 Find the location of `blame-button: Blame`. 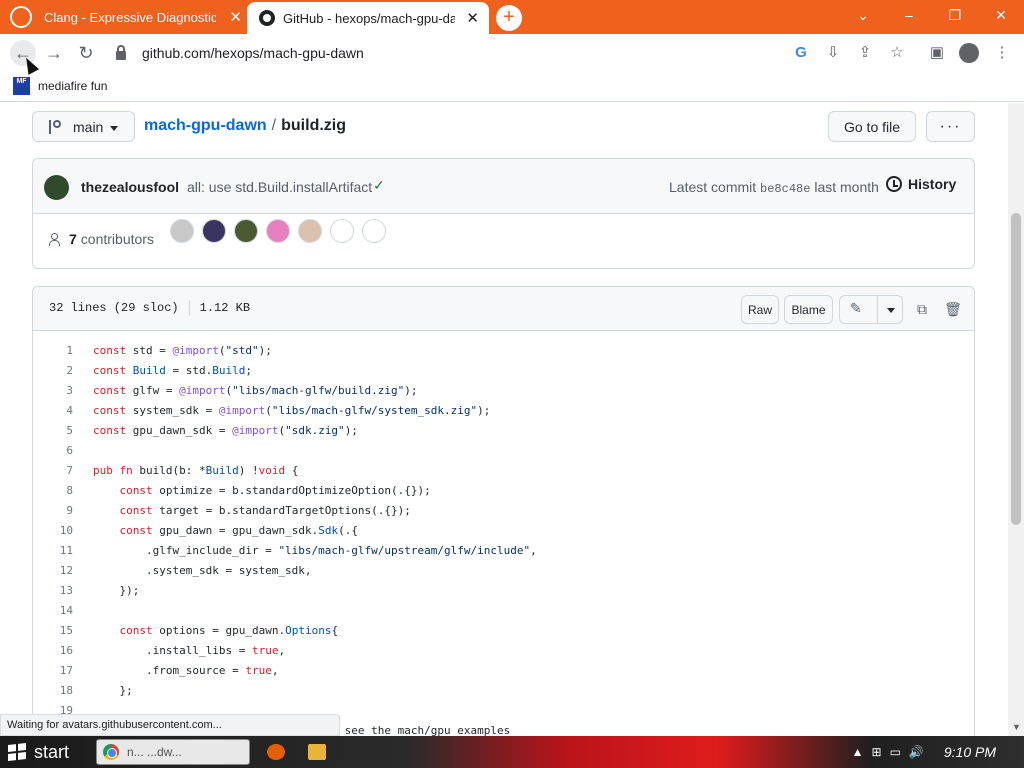

blame-button: Blame is located at coordinates (808, 309).